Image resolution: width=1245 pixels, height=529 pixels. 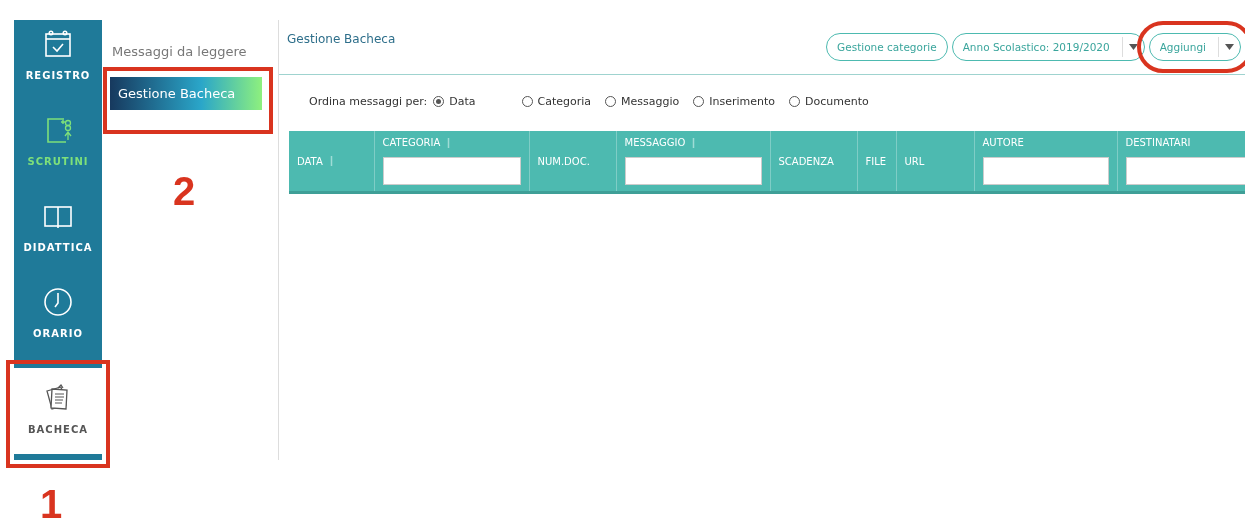 I want to click on radio-option: Messaggio, so click(x=642, y=101).